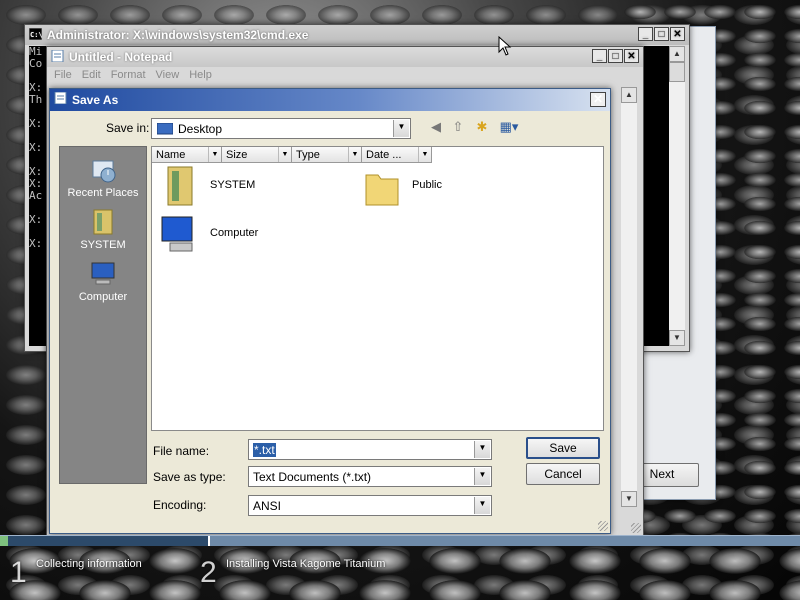 This screenshot has width=800, height=600. I want to click on list-item: Computer, so click(207, 236).